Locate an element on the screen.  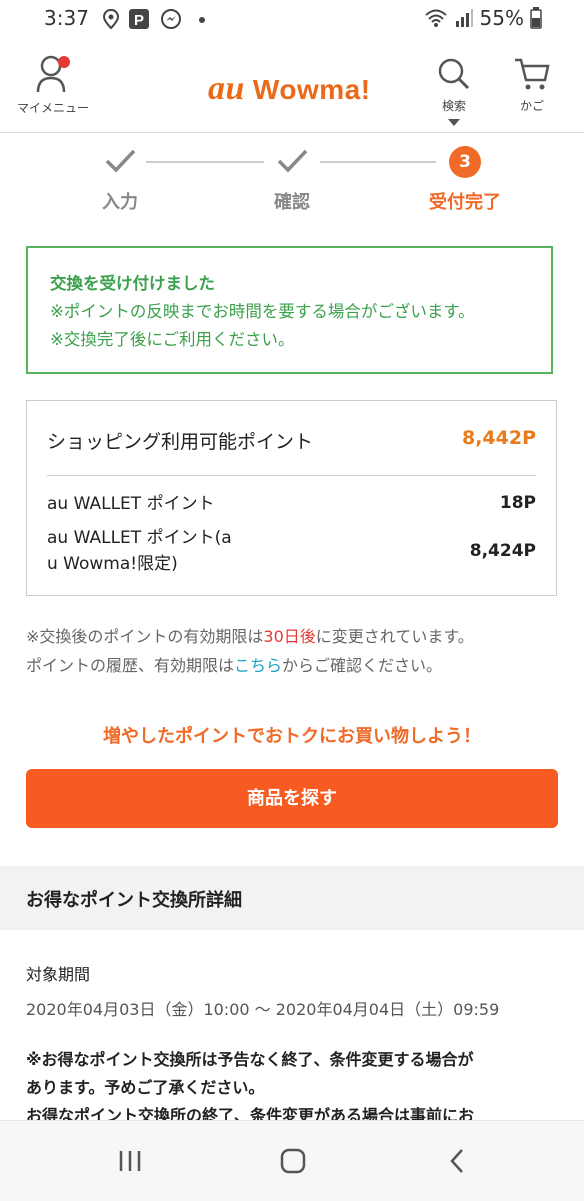
notice-line: ※交換完了後にご利用ください。 is located at coordinates (172, 339).